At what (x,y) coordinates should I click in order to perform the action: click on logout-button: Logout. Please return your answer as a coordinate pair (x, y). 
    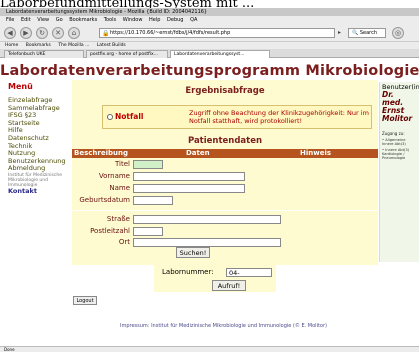
    Looking at the image, I should click on (85, 300).